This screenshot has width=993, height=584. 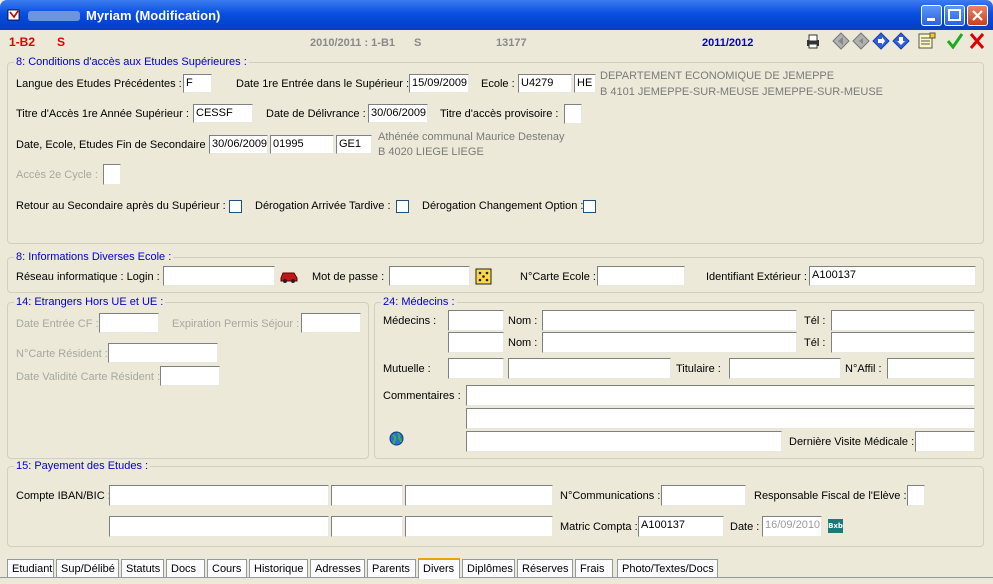 What do you see at coordinates (348, 277) in the screenshot?
I see `password-label: Mot de passe :` at bounding box center [348, 277].